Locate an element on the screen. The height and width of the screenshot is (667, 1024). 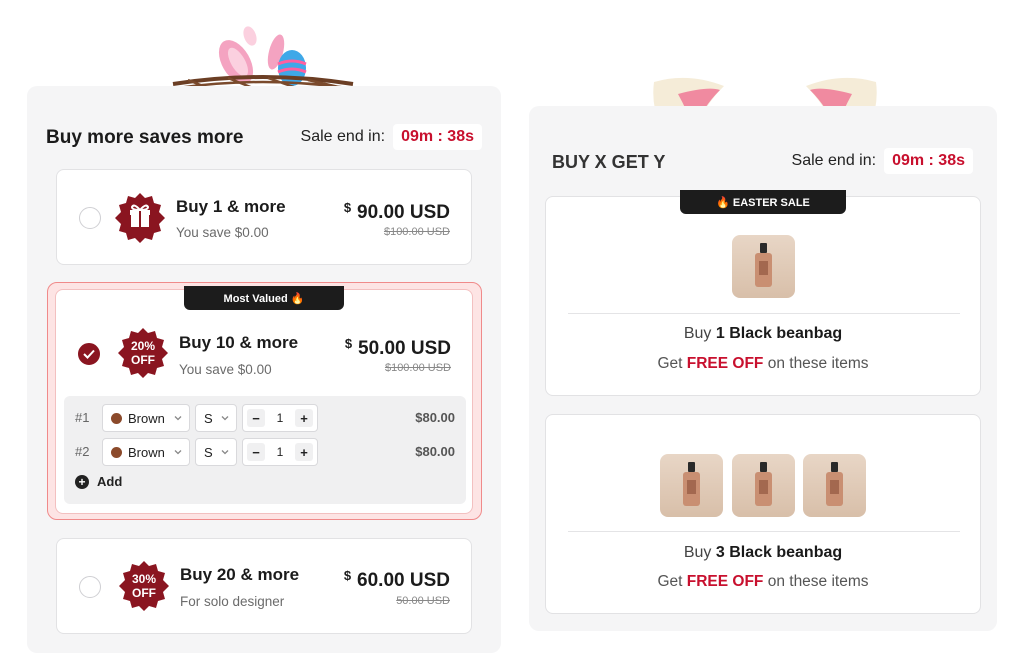
discount-seal-badge: 30% OFF is located at coordinates (144, 586).